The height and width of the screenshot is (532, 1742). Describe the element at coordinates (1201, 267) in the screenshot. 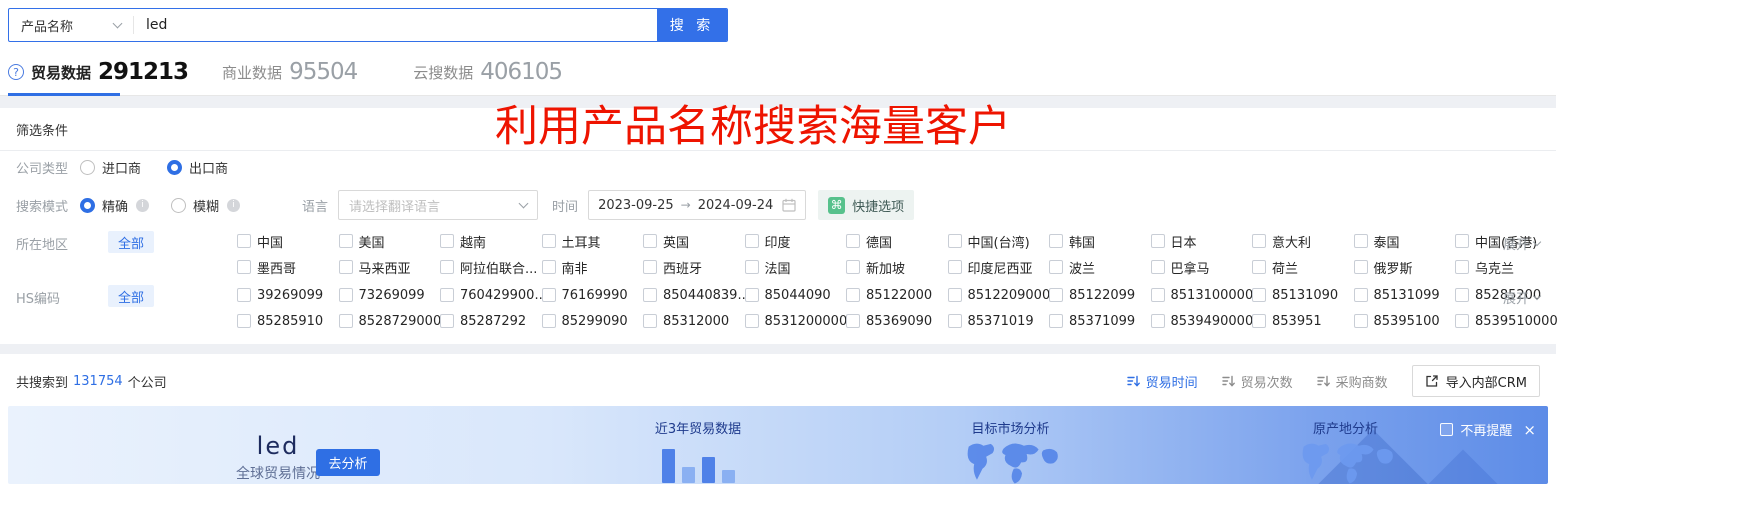

I see `region-checkbox-item: 巴拿马` at that location.